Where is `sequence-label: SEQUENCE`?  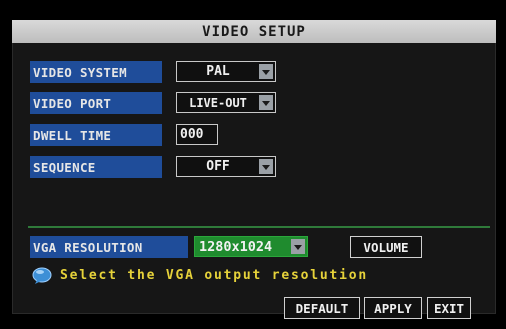
sequence-label: SEQUENCE is located at coordinates (96, 167).